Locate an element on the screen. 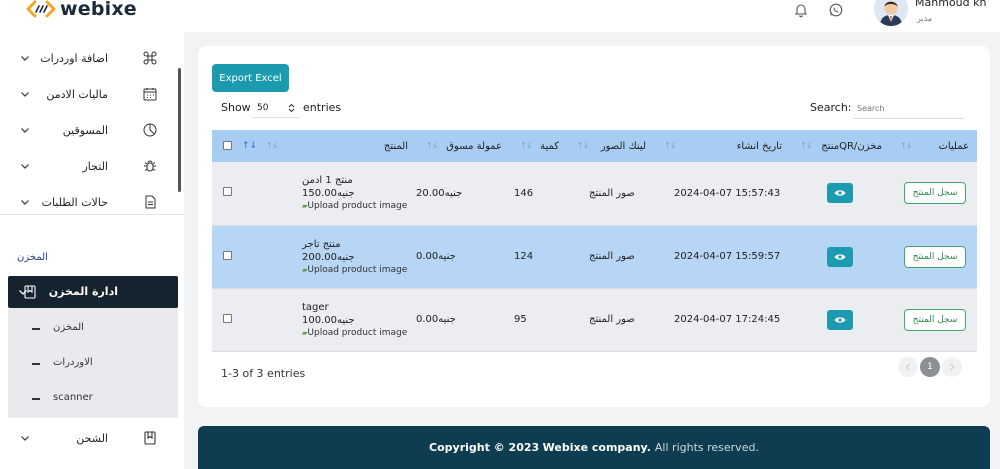 The image size is (1000, 469). sidebar-divider is located at coordinates (92, 214).